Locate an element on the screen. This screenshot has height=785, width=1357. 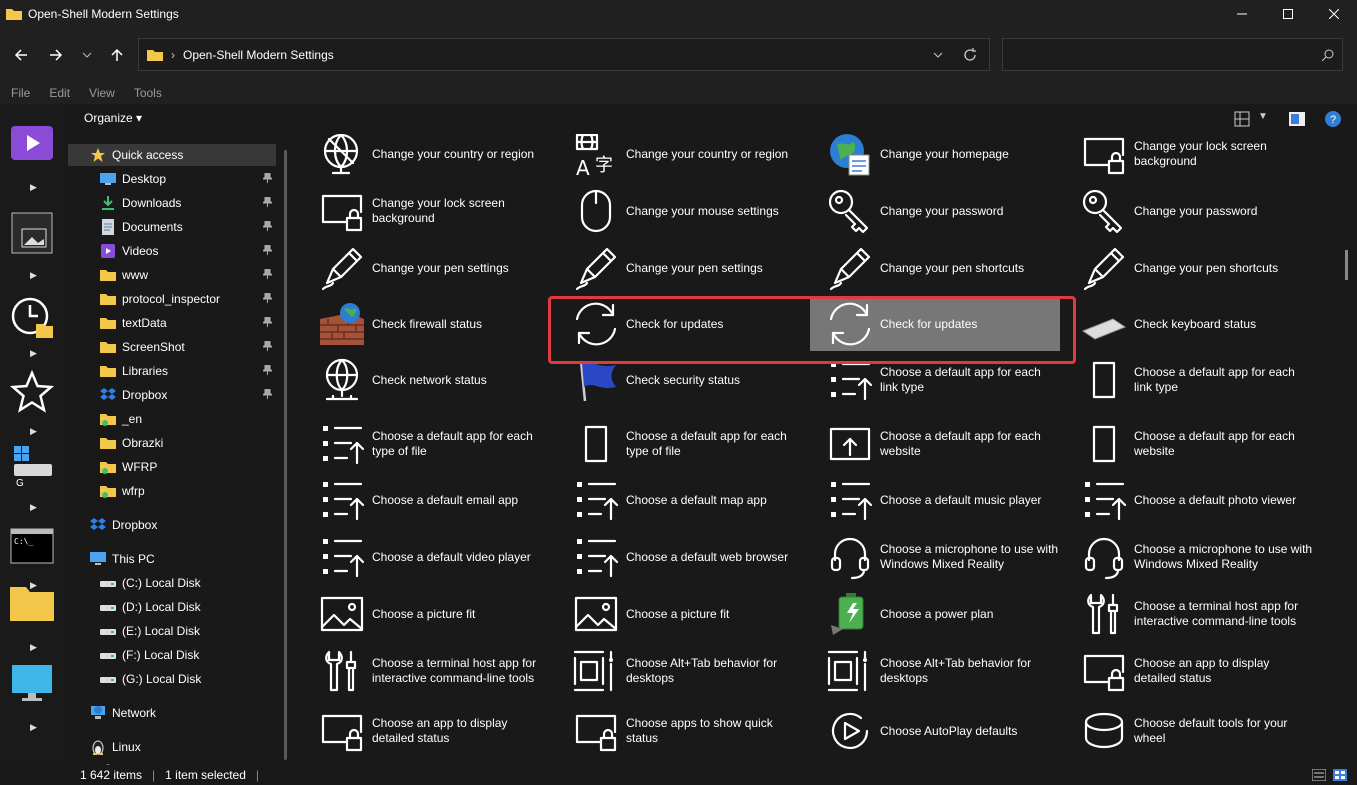
settings-item: A 字 Change your country or region is located at coordinates (681, 157).